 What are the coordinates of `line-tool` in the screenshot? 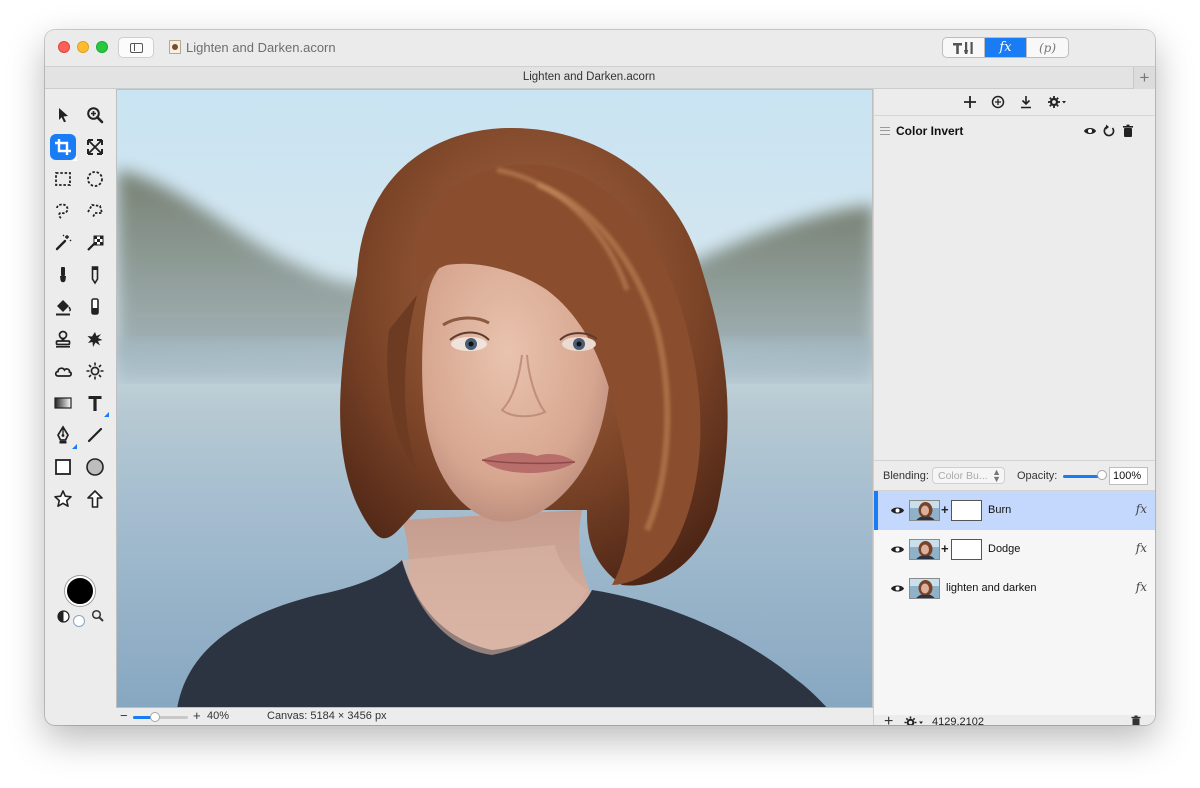 It's located at (95, 435).